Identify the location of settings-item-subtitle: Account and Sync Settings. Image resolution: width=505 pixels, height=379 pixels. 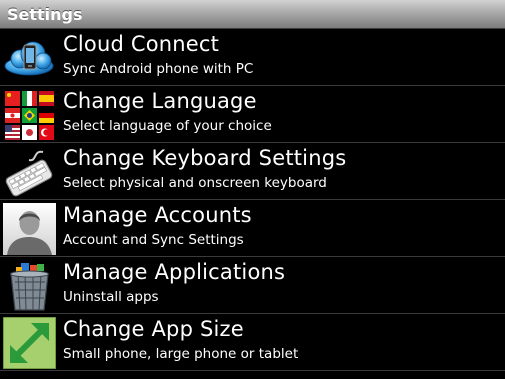
(153, 240).